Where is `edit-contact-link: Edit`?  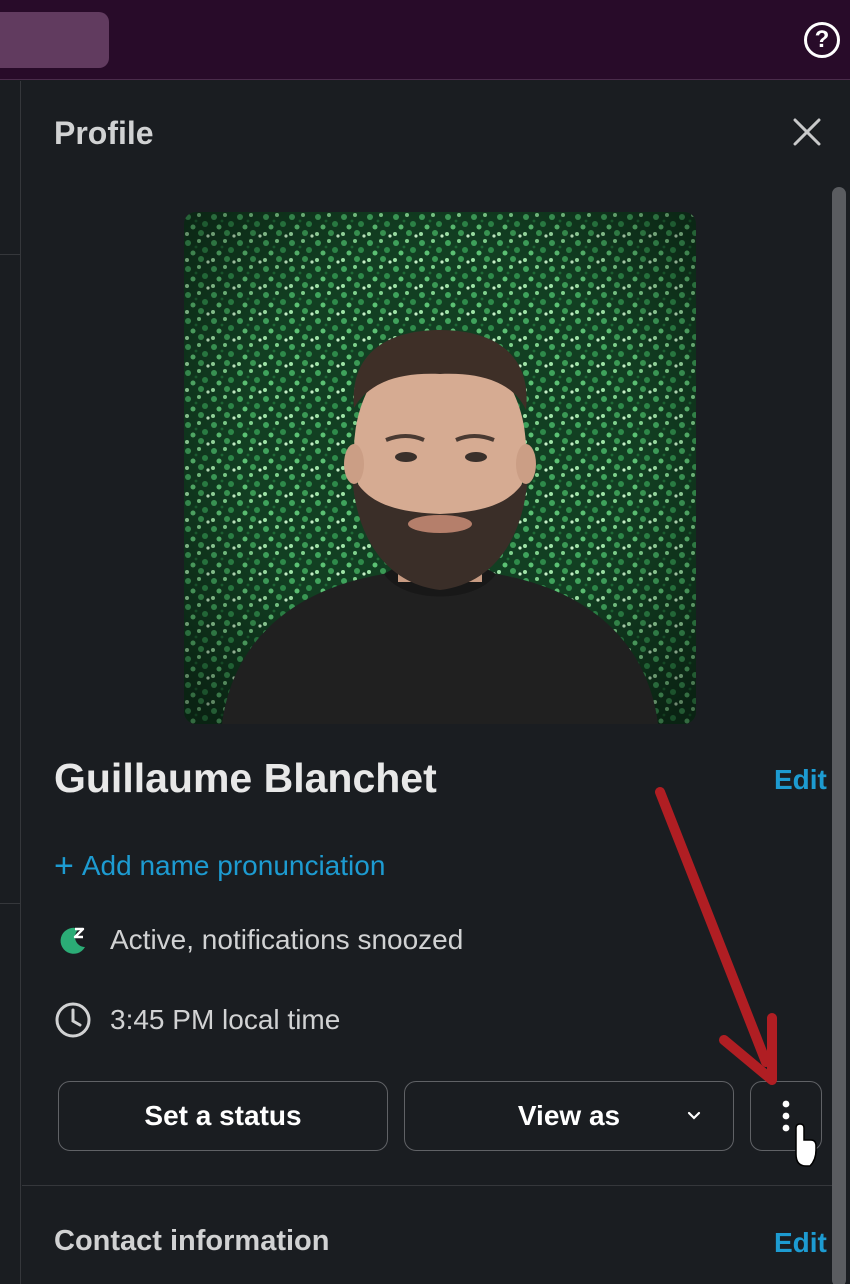 edit-contact-link: Edit is located at coordinates (800, 1243).